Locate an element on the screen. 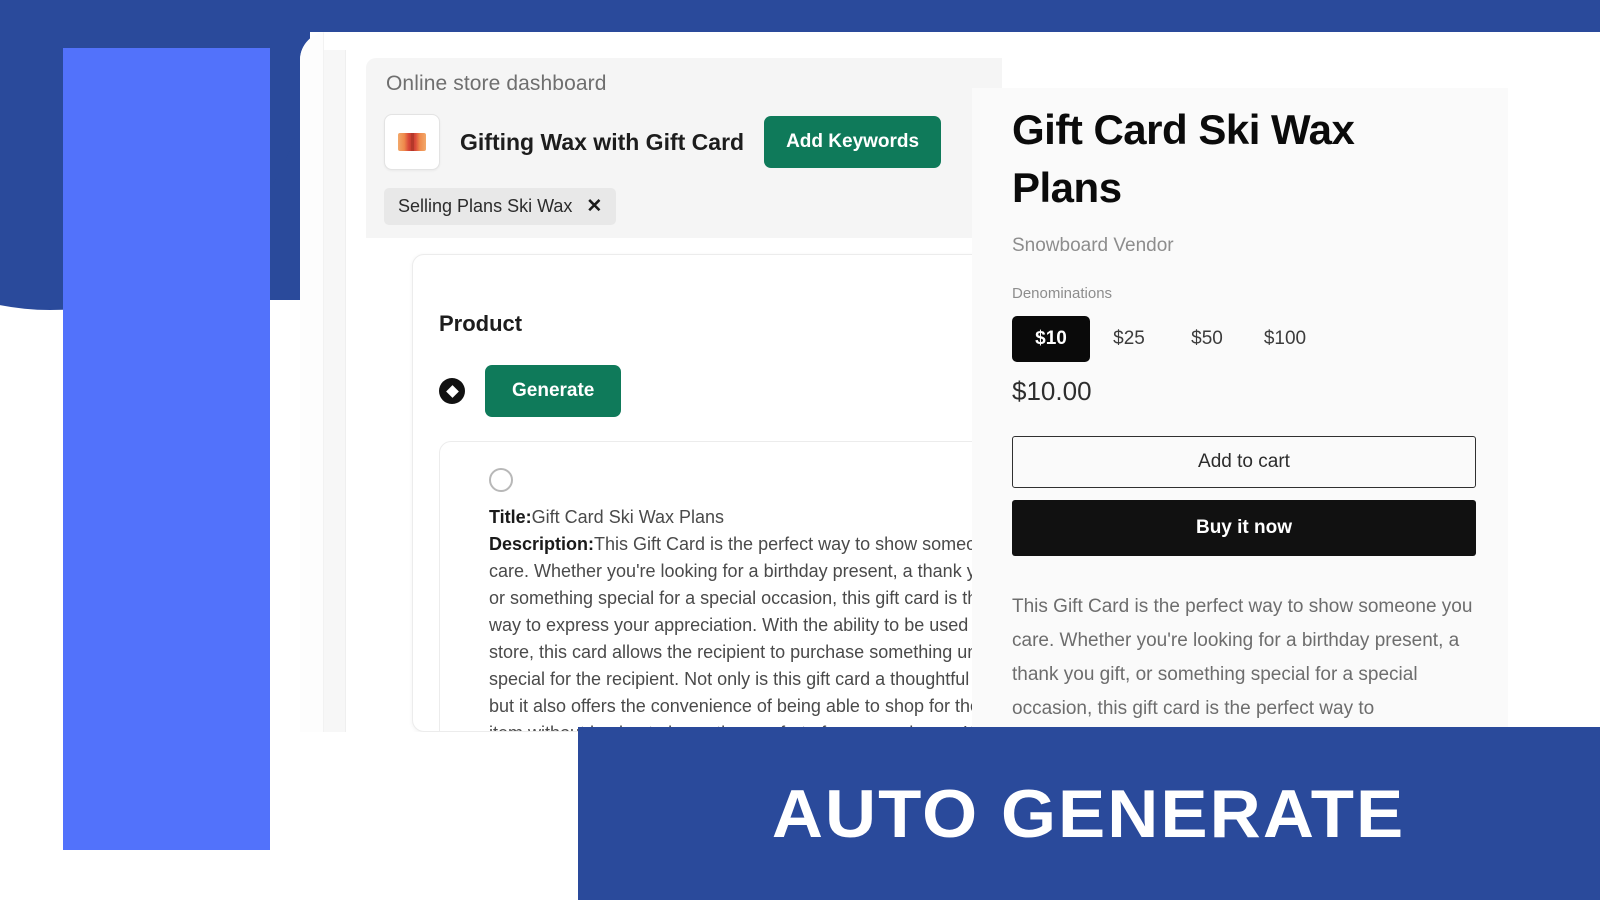 Image resolution: width=1600 pixels, height=900 pixels. denominations-group: $10 $25 $50 $100 is located at coordinates (1168, 339).